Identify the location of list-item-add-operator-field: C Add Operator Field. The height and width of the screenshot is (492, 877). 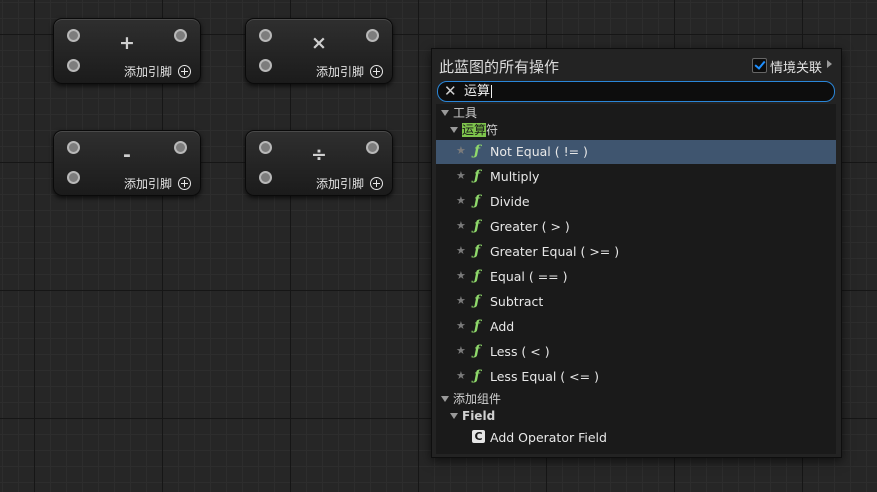
(636, 438).